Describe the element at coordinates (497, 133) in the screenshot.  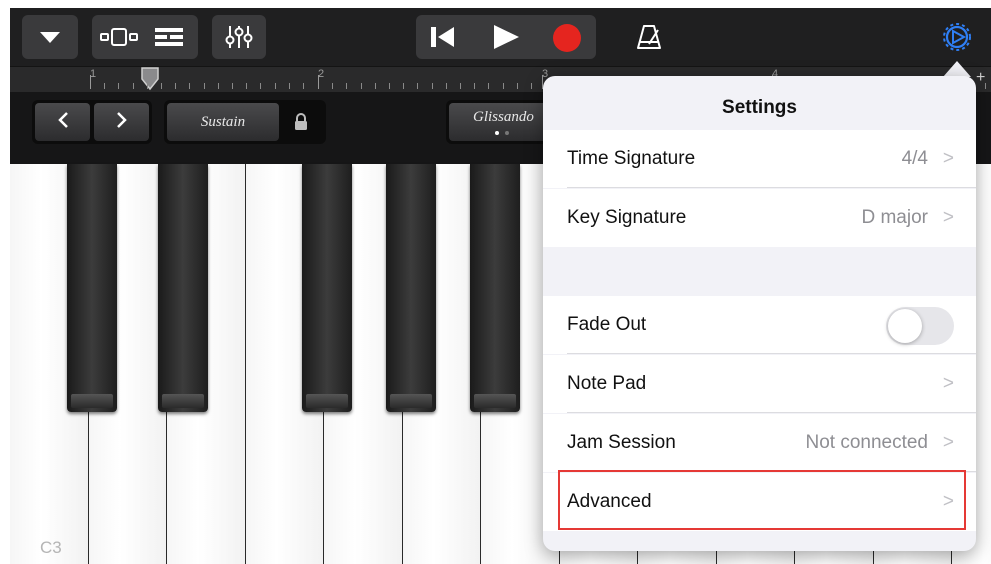
I see `page-dots` at that location.